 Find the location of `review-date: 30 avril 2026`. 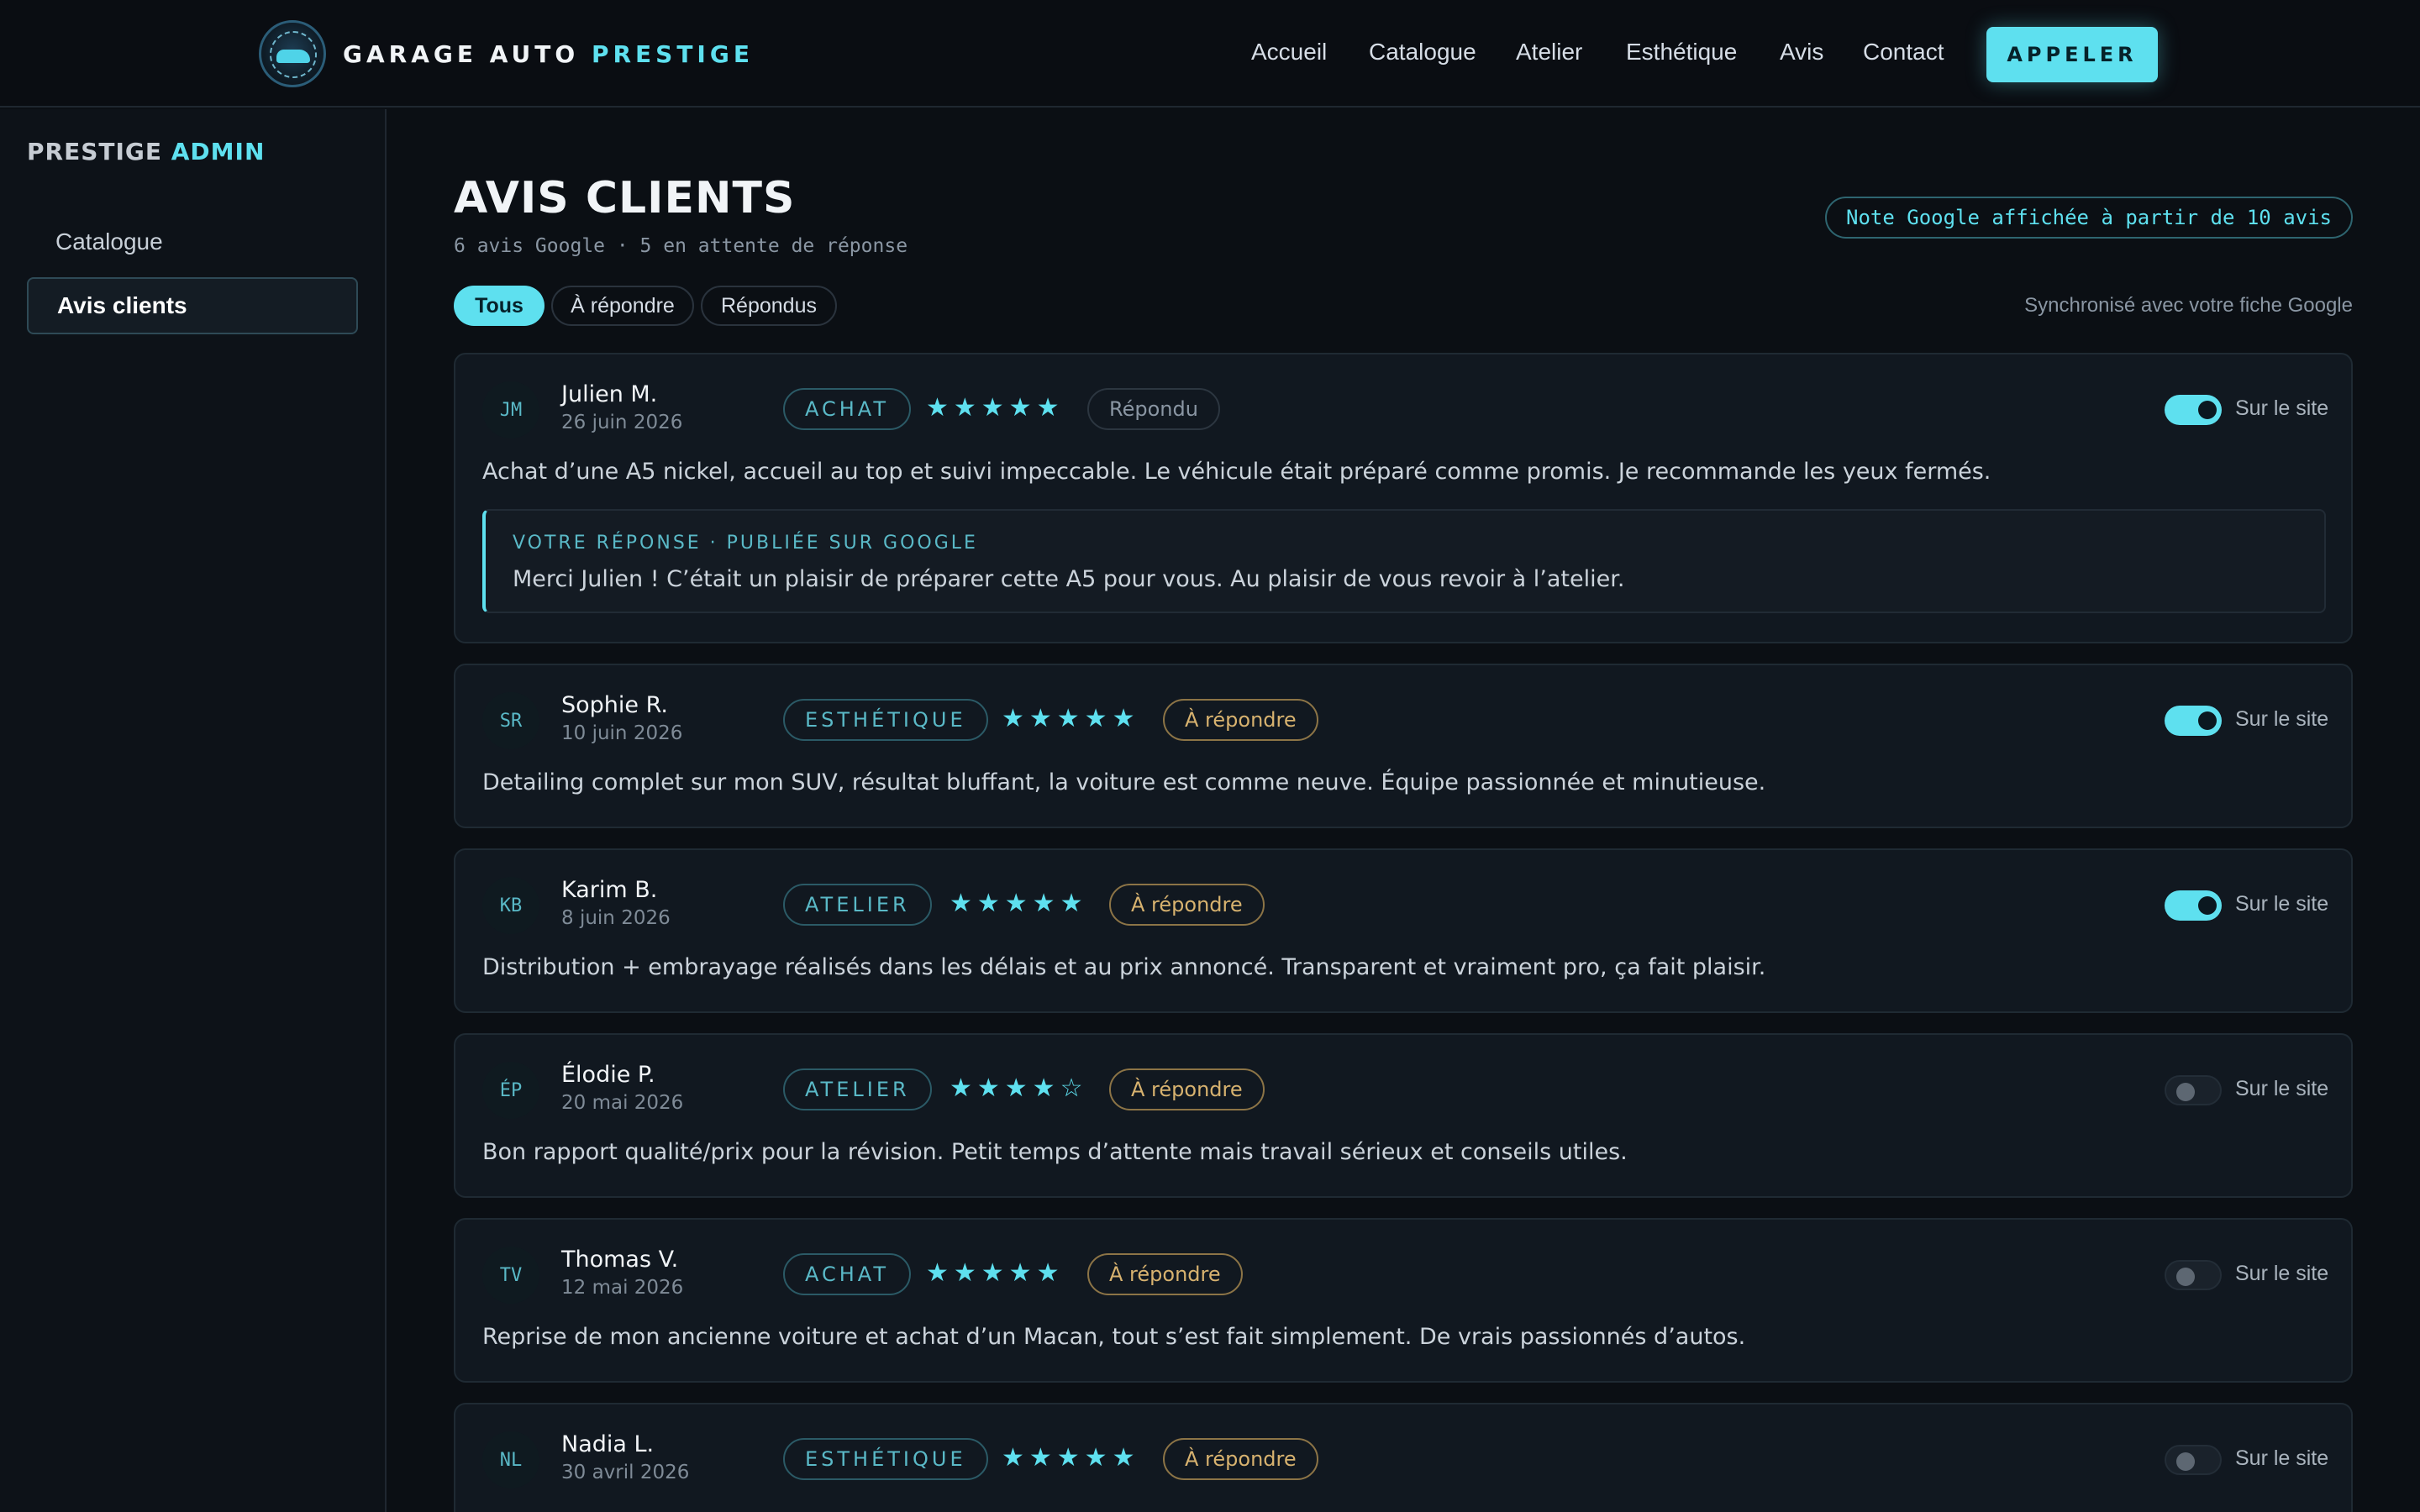

review-date: 30 avril 2026 is located at coordinates (626, 1472).